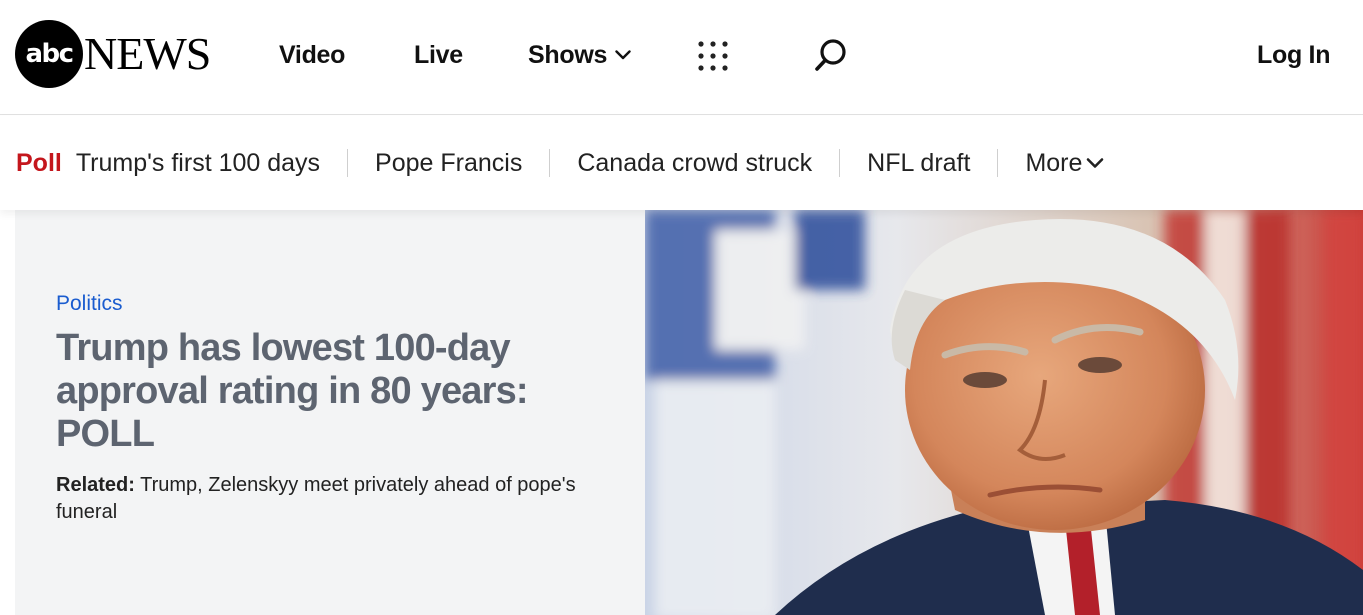 The height and width of the screenshot is (615, 1363). What do you see at coordinates (438, 55) in the screenshot?
I see `nav-live: Live` at bounding box center [438, 55].